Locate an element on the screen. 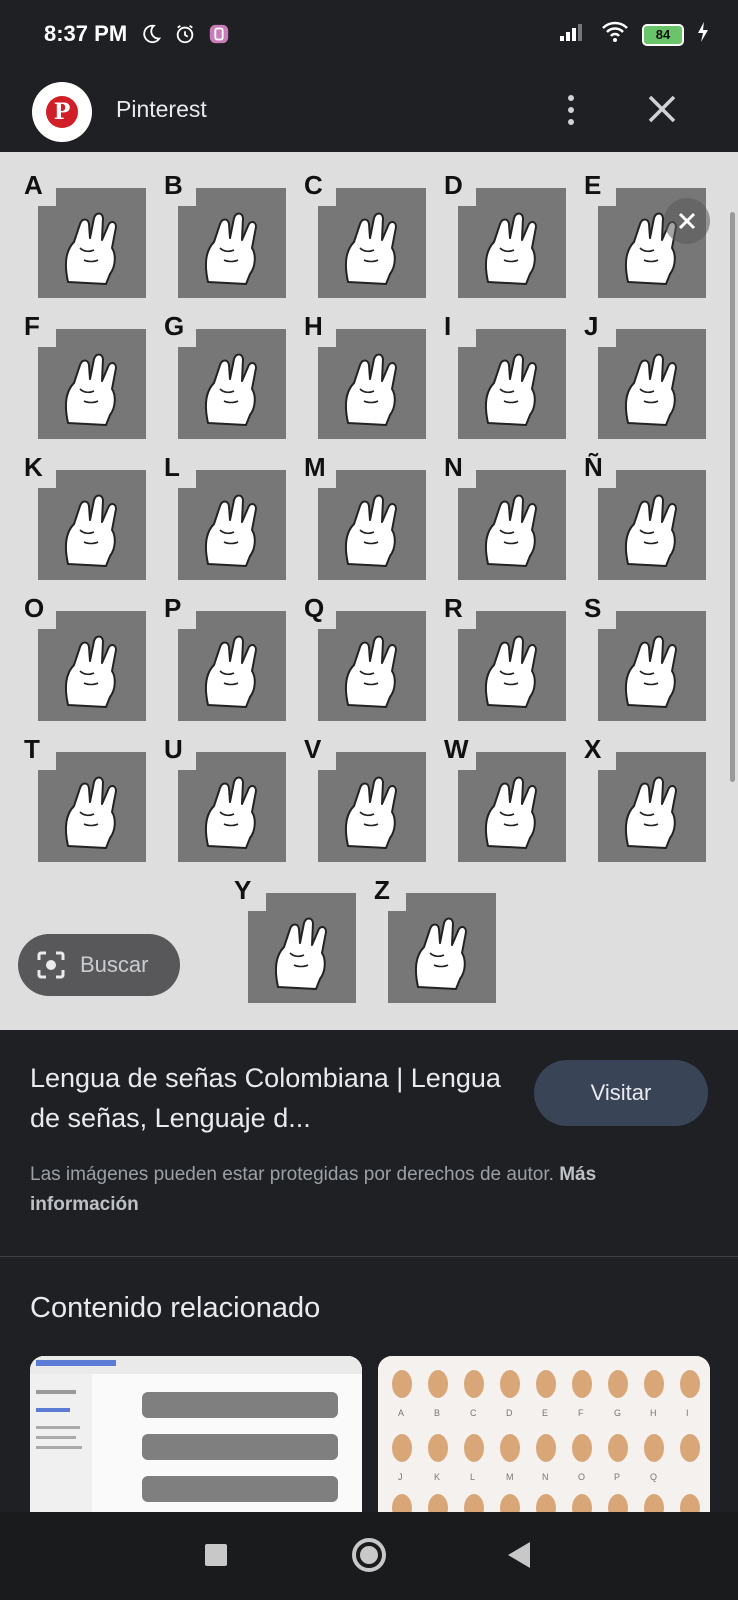 Image resolution: width=738 pixels, height=1600 pixels. sign-letter: L is located at coordinates (172, 467).